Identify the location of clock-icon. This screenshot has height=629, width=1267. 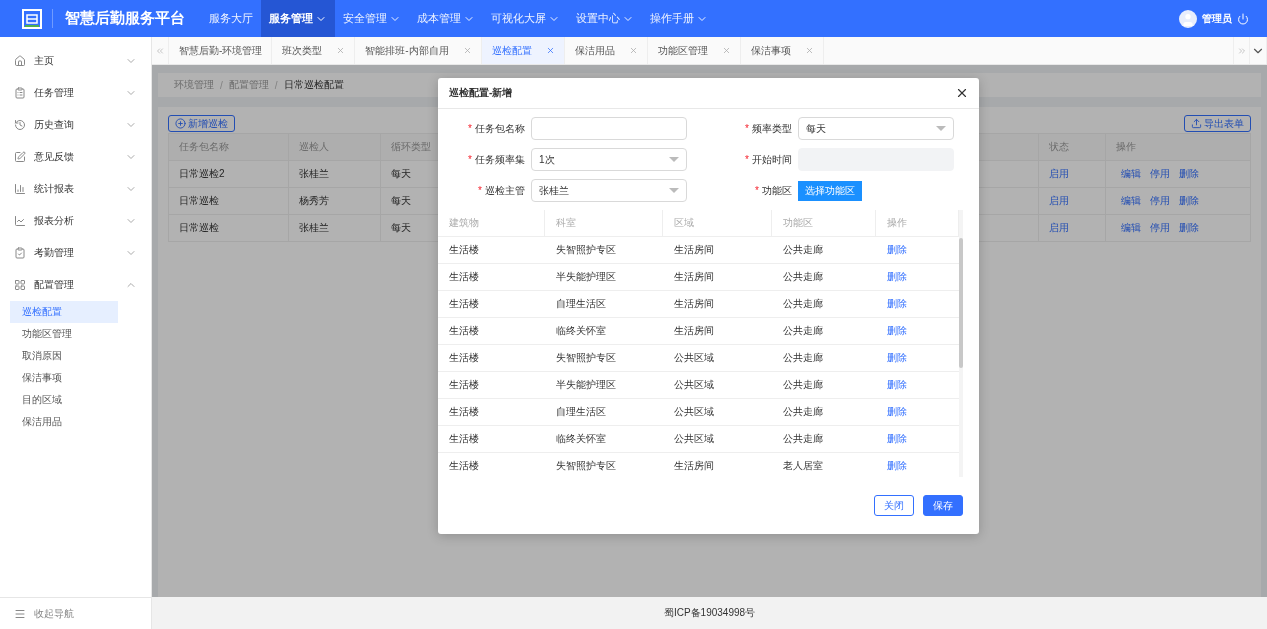
(20, 125).